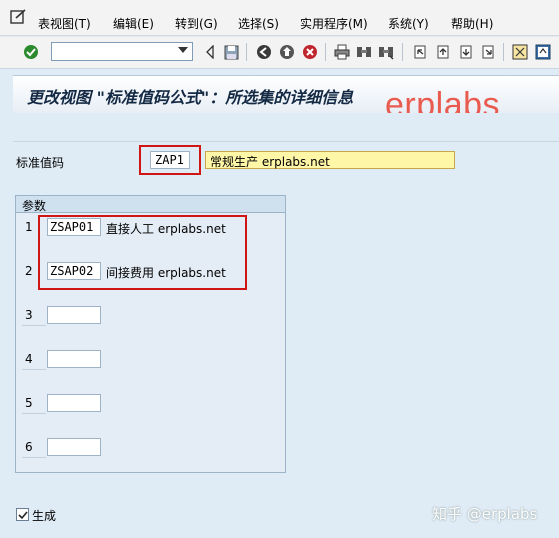  What do you see at coordinates (196, 23) in the screenshot?
I see `menu-goto: 转到(G)` at bounding box center [196, 23].